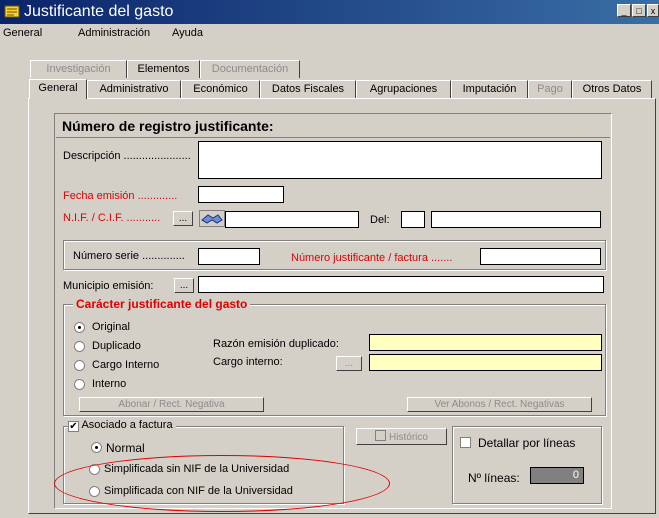 The width and height of the screenshot is (659, 518). Describe the element at coordinates (99, 11) in the screenshot. I see `window-title: Justificante del gasto` at that location.